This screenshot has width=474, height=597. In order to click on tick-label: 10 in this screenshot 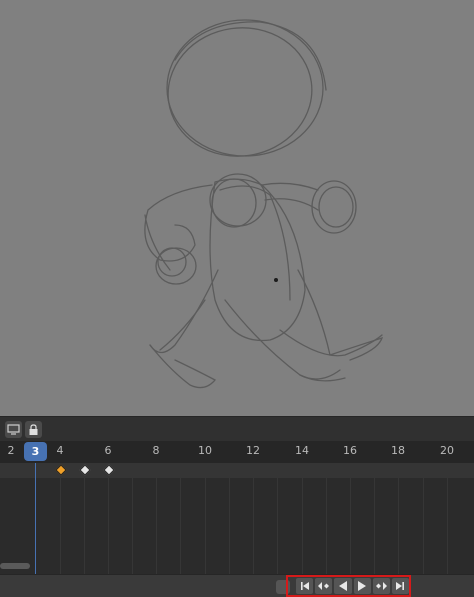, I will do `click(205, 450)`.